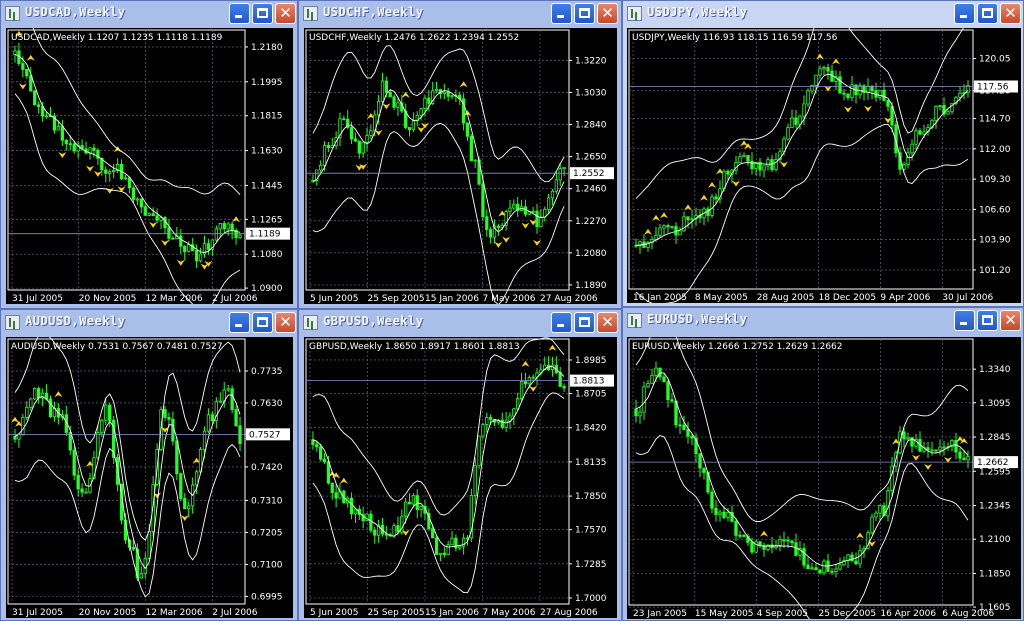  What do you see at coordinates (12, 322) in the screenshot?
I see `chart-window-icon` at bounding box center [12, 322].